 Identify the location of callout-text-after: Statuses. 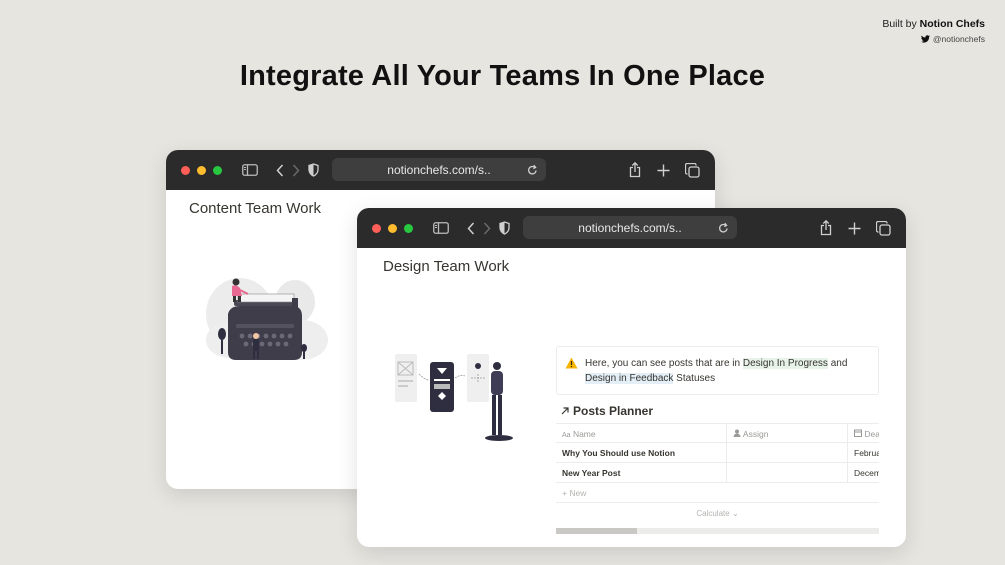
(694, 378).